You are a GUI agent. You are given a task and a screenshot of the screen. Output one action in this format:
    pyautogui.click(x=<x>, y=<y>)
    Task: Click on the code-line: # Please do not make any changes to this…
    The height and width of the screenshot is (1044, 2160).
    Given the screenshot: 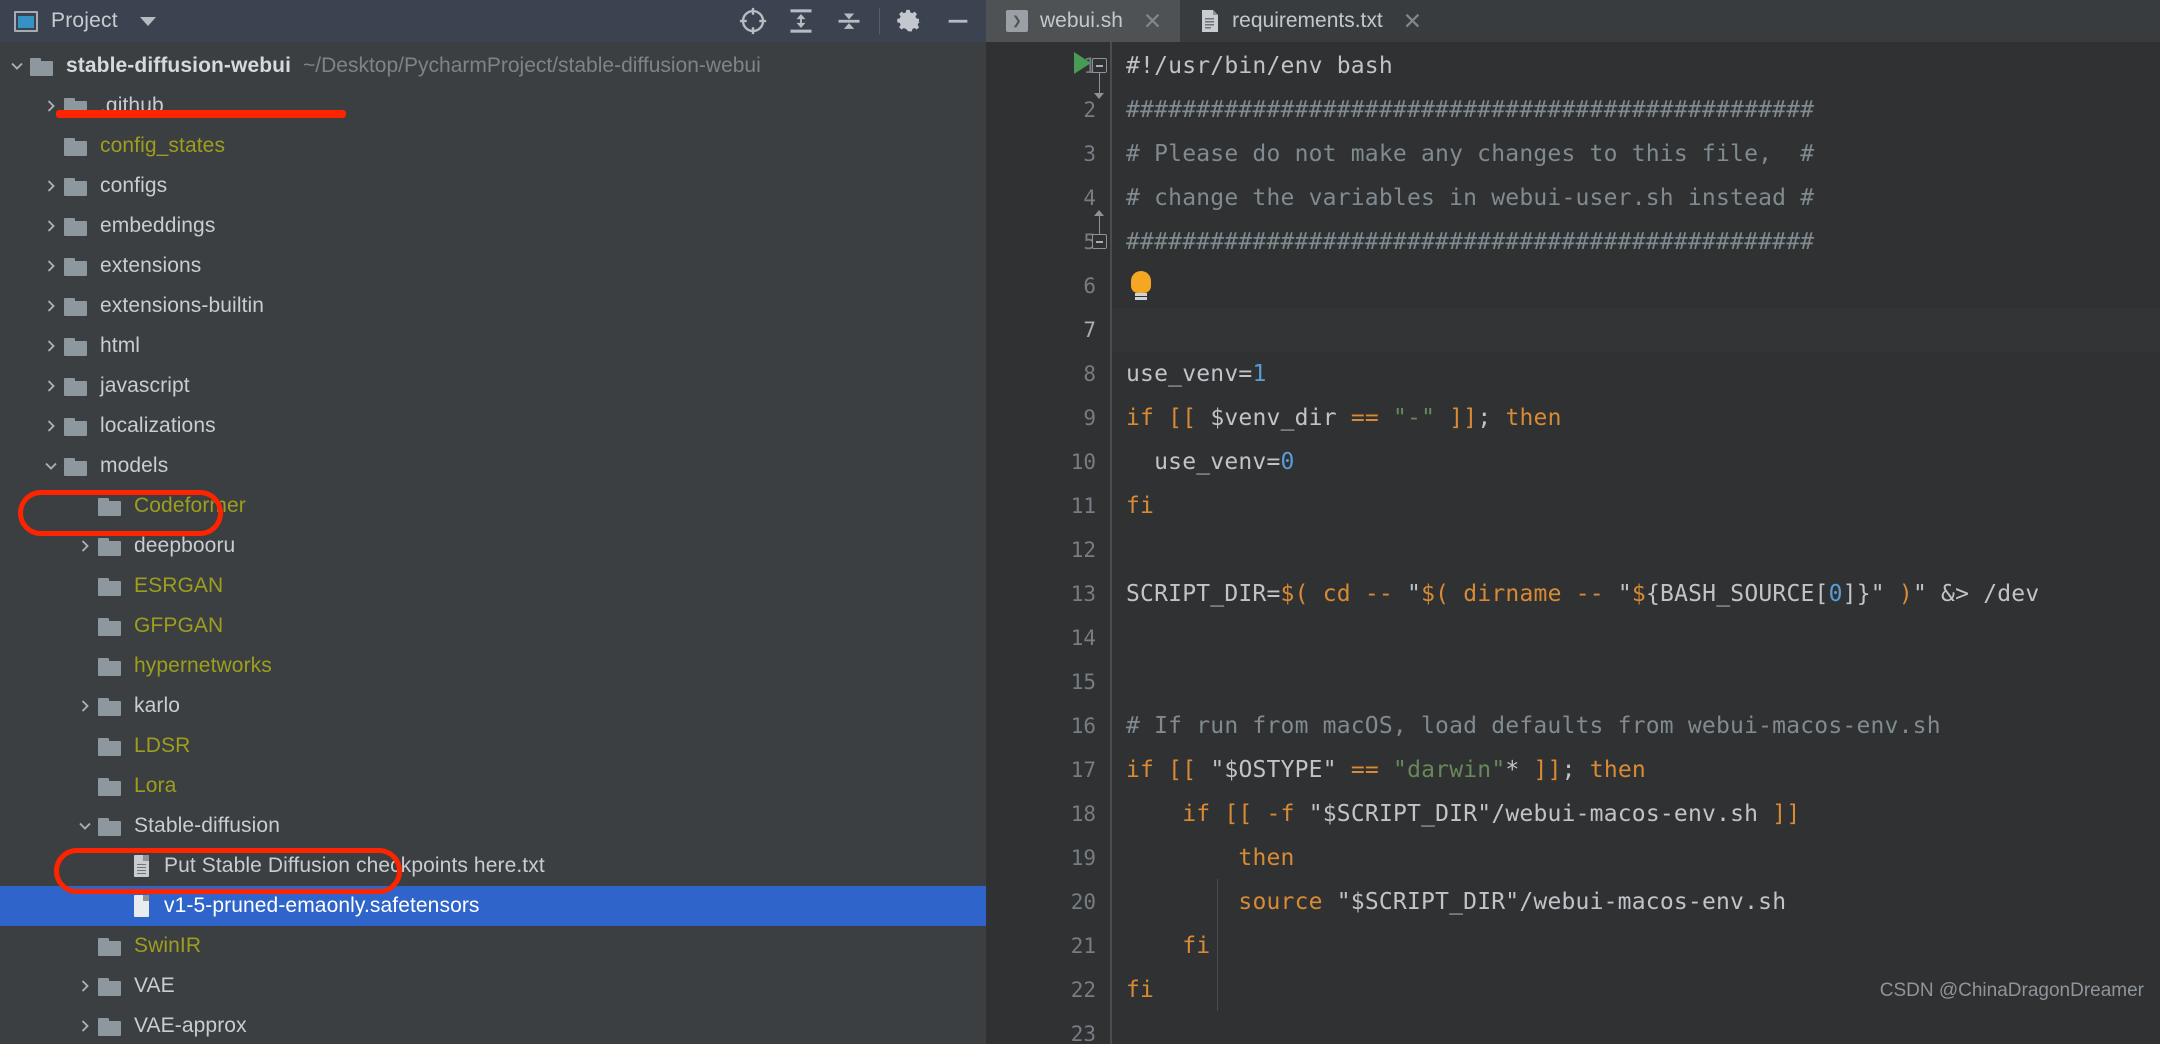 What is the action you would take?
    pyautogui.click(x=1636, y=154)
    